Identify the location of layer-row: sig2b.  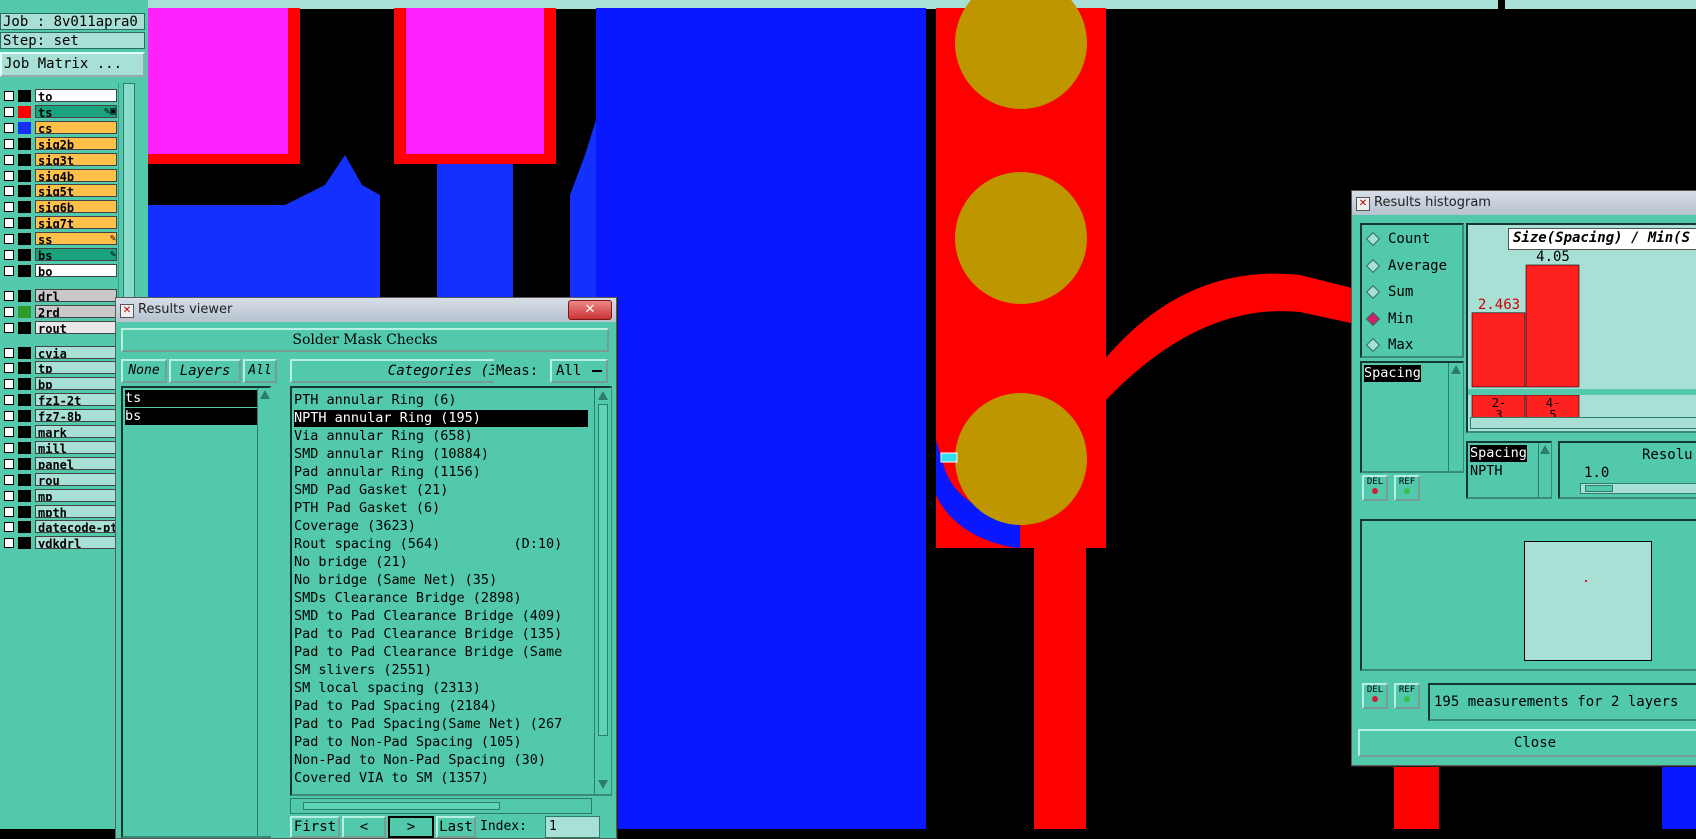
(59, 143).